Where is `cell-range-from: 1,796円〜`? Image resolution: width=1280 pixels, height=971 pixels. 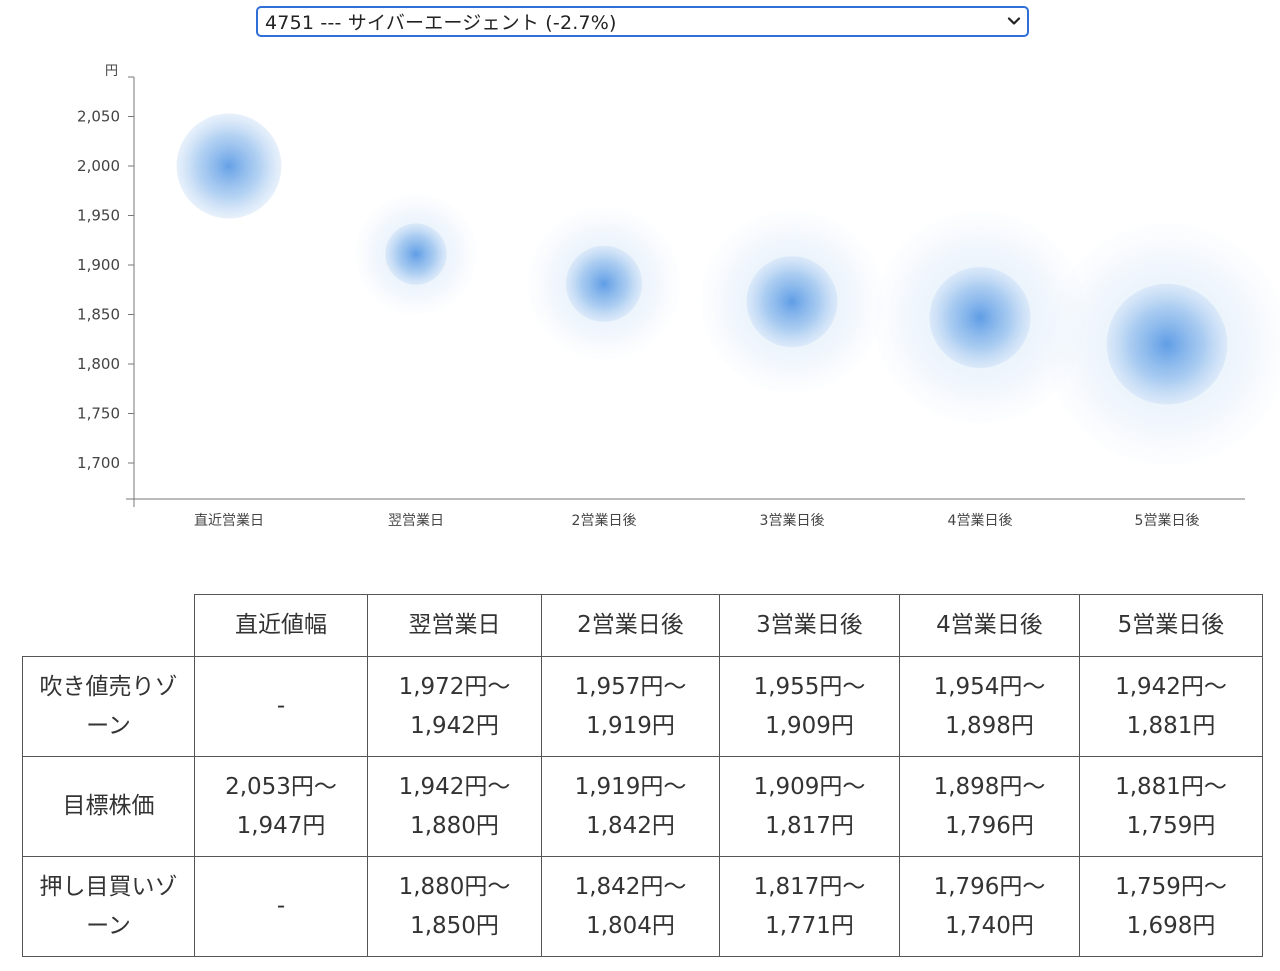 cell-range-from: 1,796円〜 is located at coordinates (989, 886).